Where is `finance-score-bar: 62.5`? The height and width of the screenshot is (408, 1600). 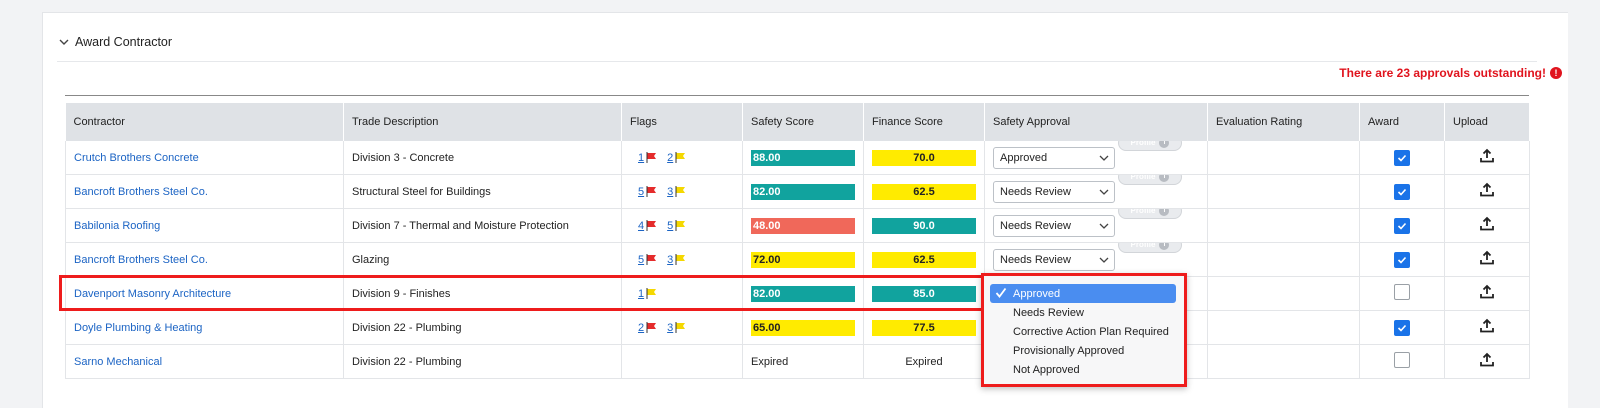
finance-score-bar: 62.5 is located at coordinates (924, 259).